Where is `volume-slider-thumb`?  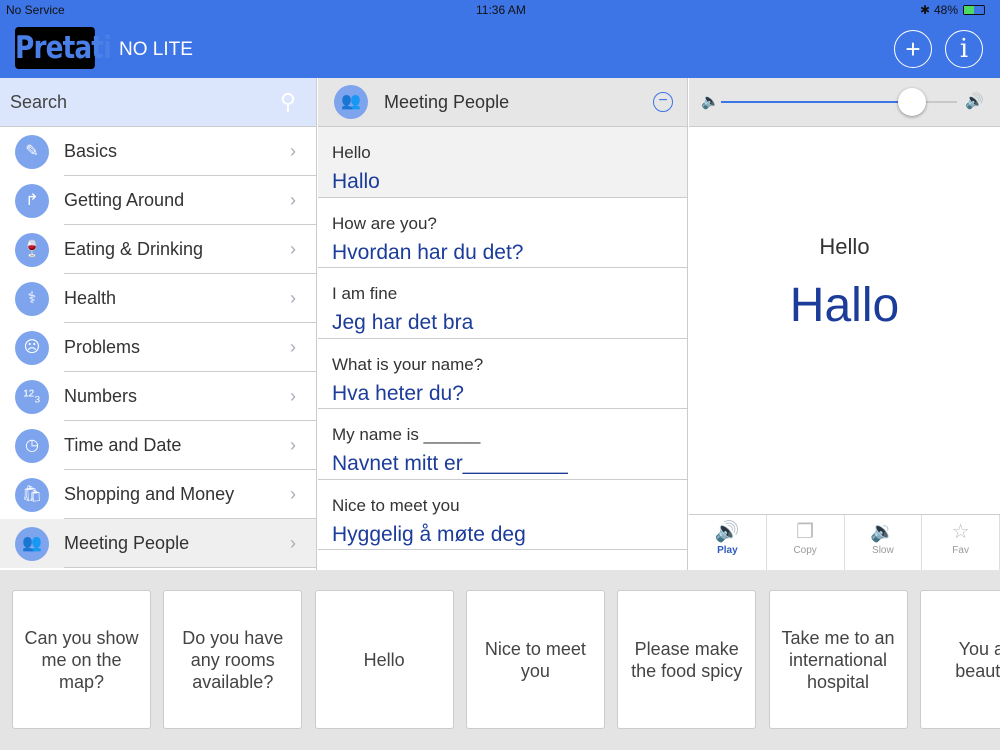
volume-slider-thumb is located at coordinates (912, 102).